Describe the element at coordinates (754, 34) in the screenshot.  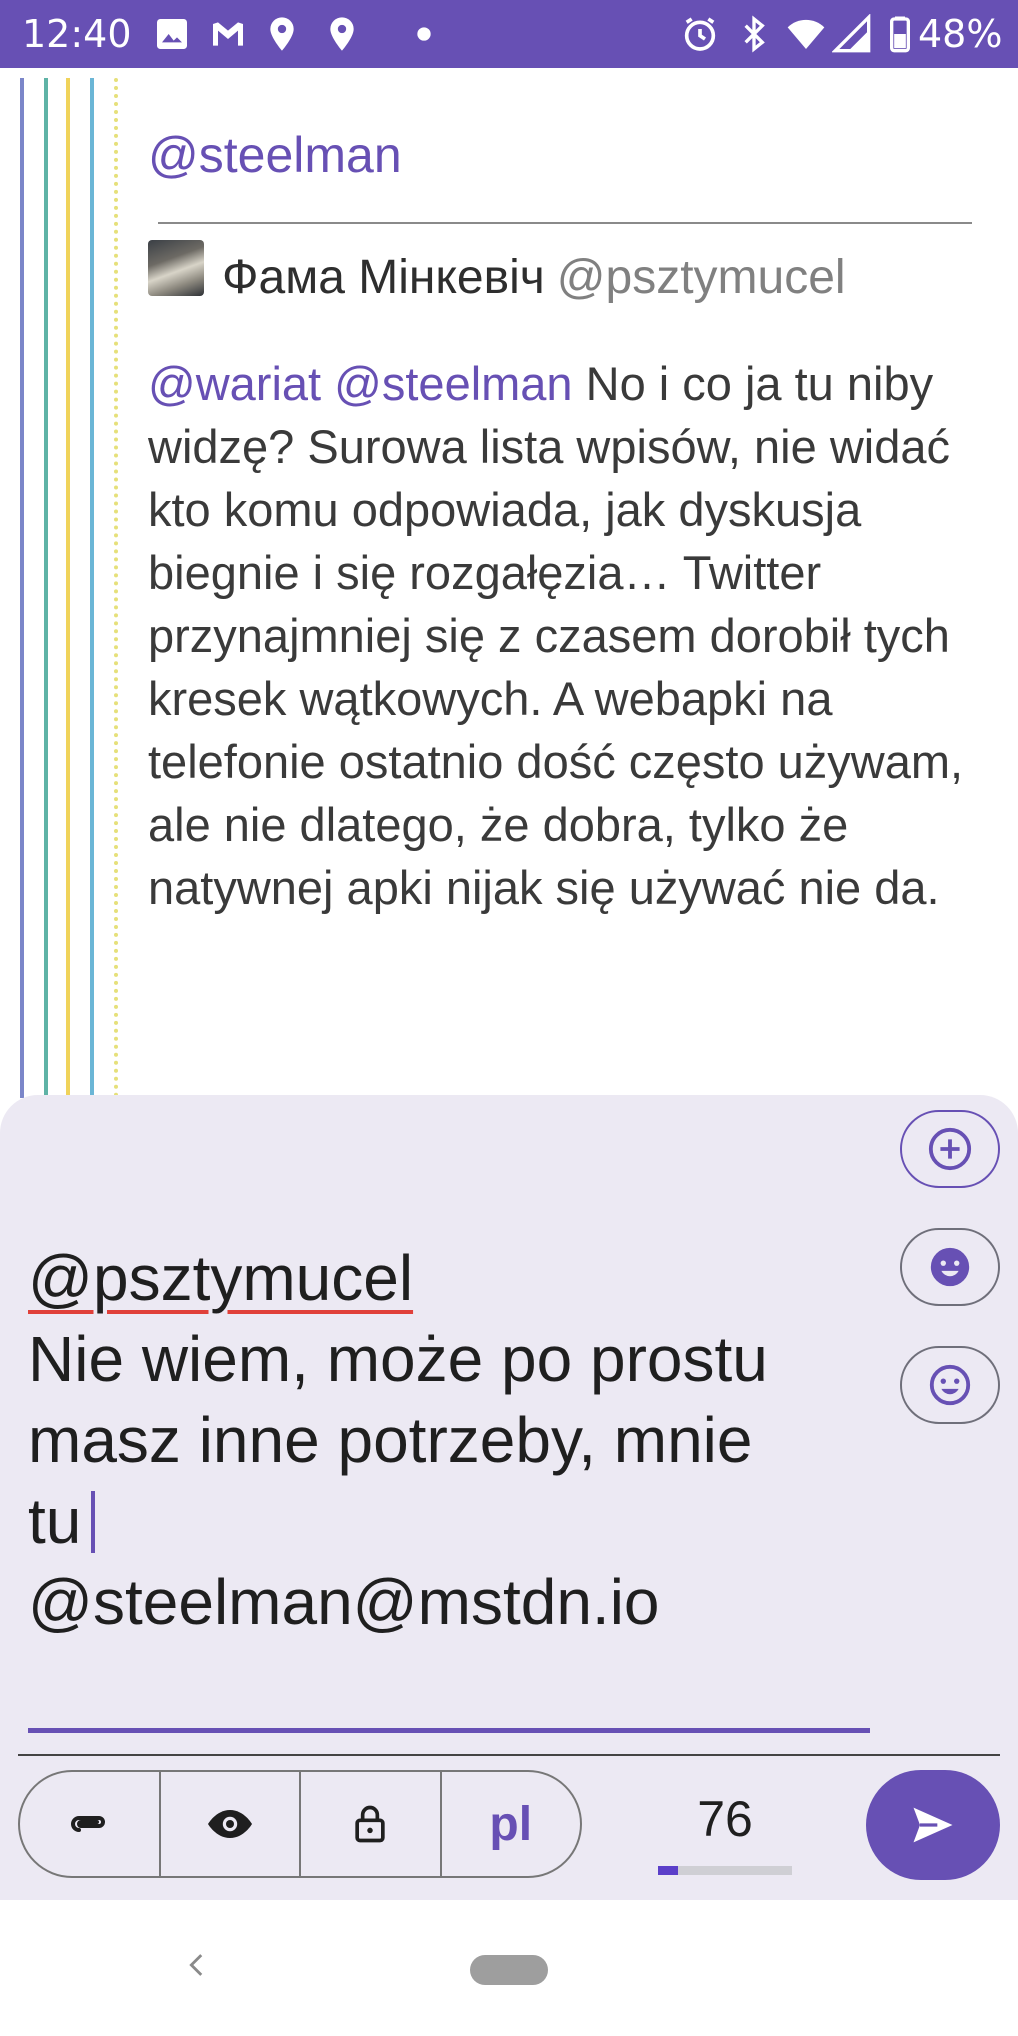
I see `bluetooth-icon` at that location.